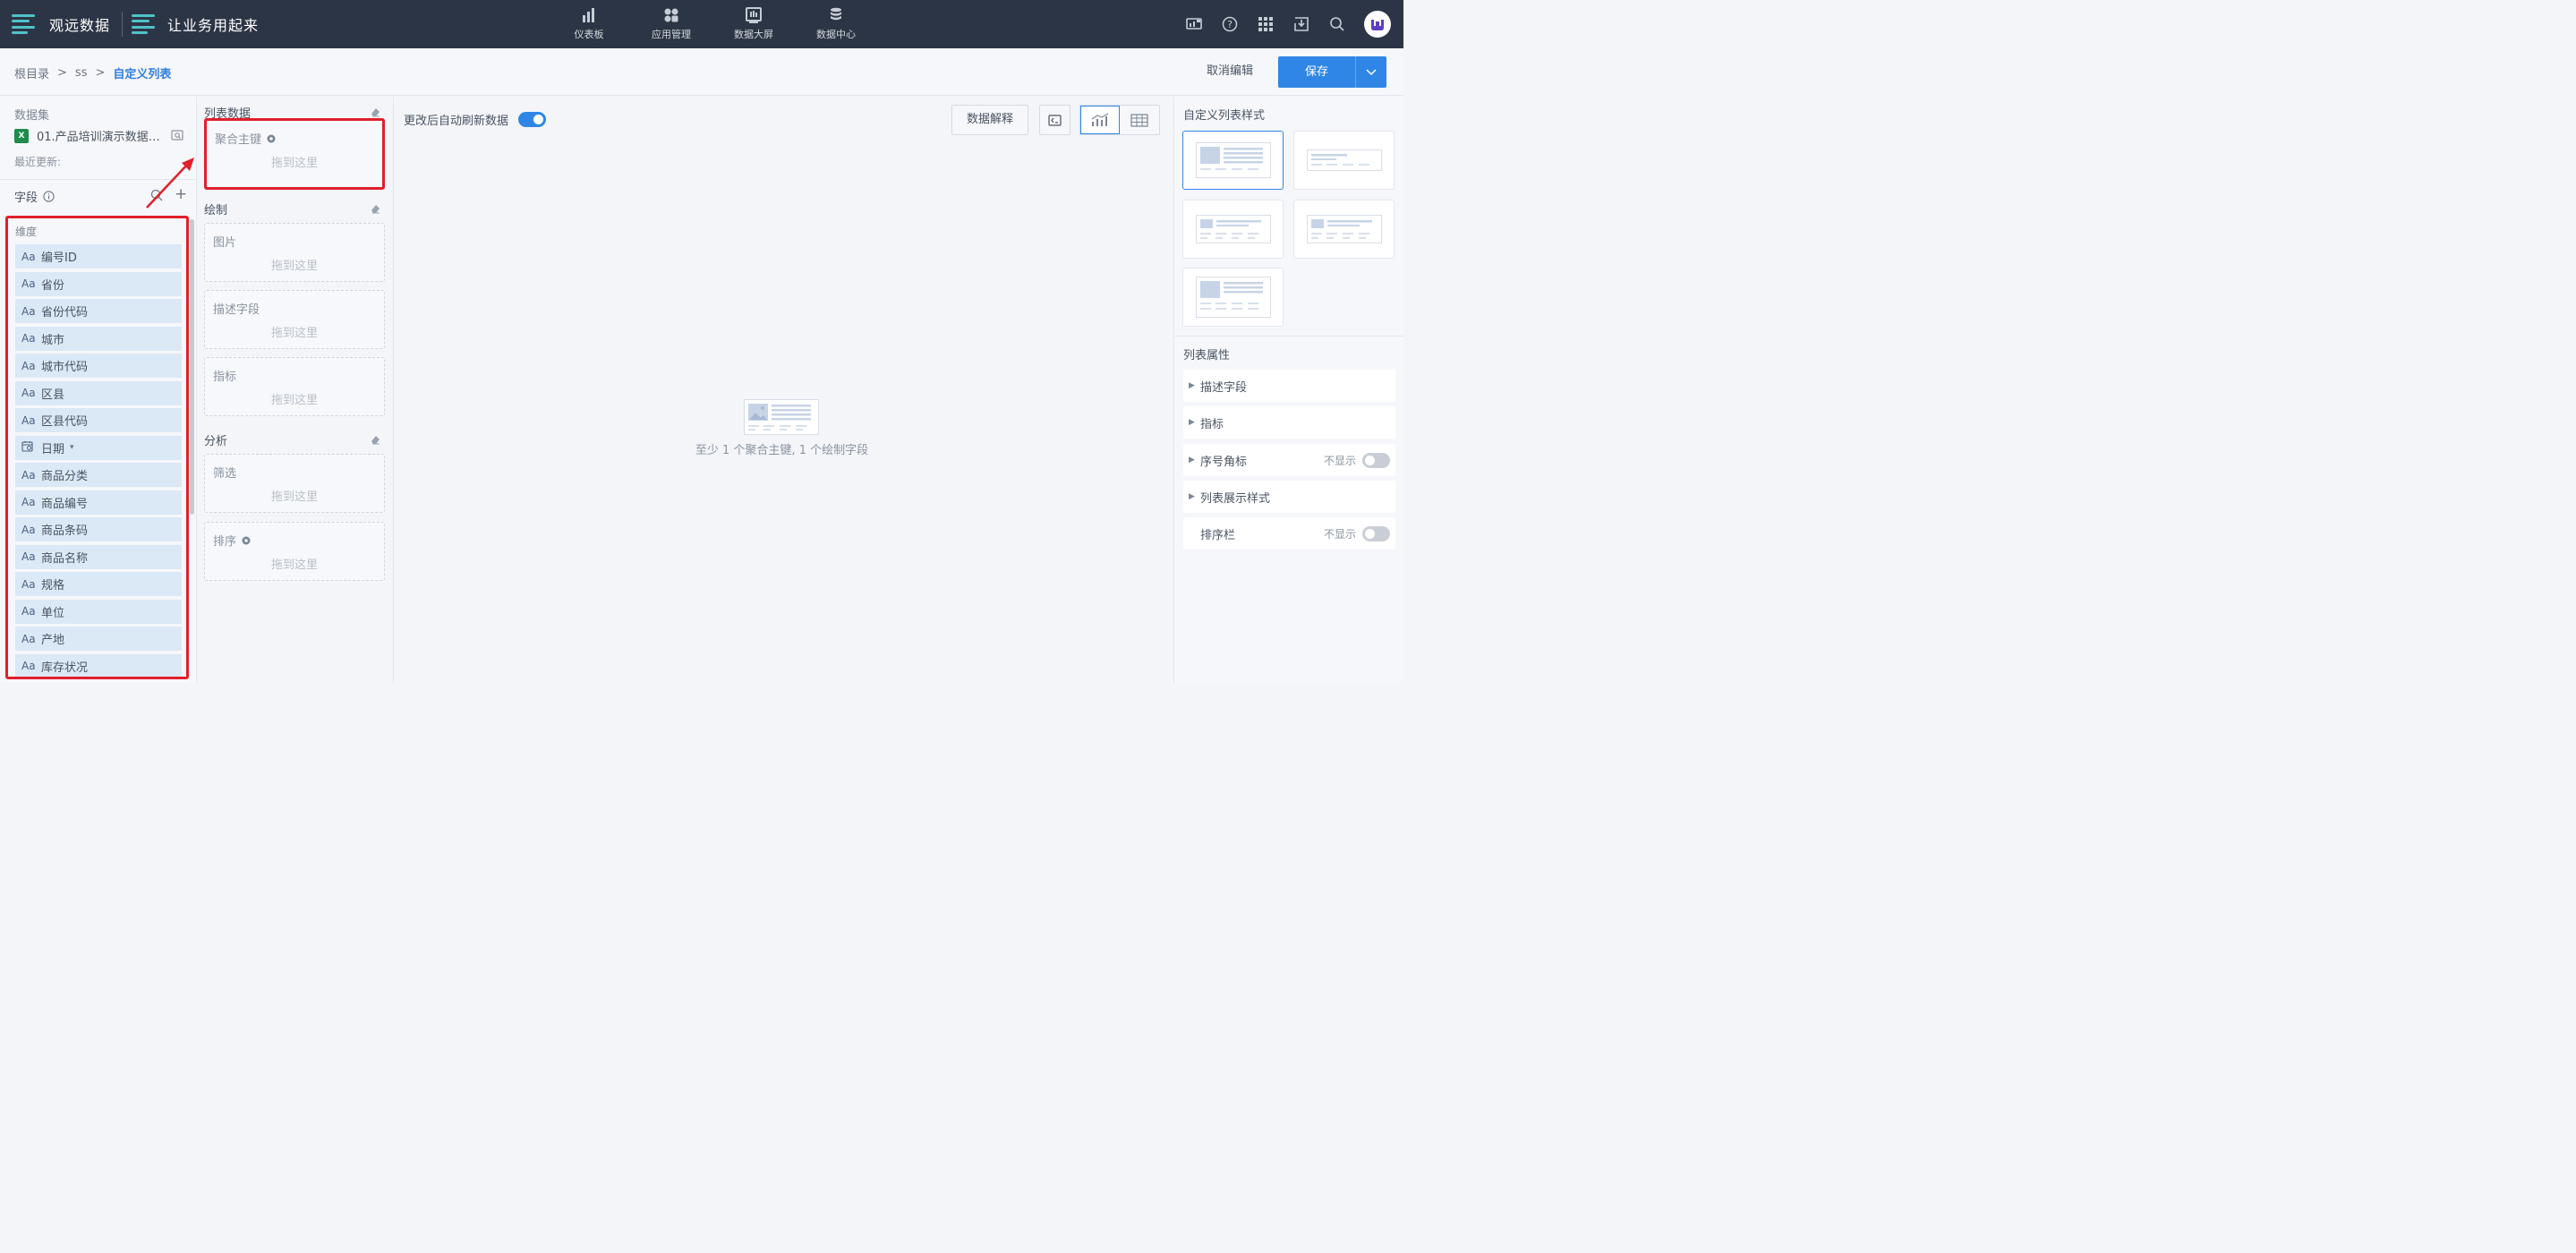 This screenshot has height=1253, width=2576. What do you see at coordinates (98, 502) in the screenshot?
I see `field-item: Aa 商品编号` at bounding box center [98, 502].